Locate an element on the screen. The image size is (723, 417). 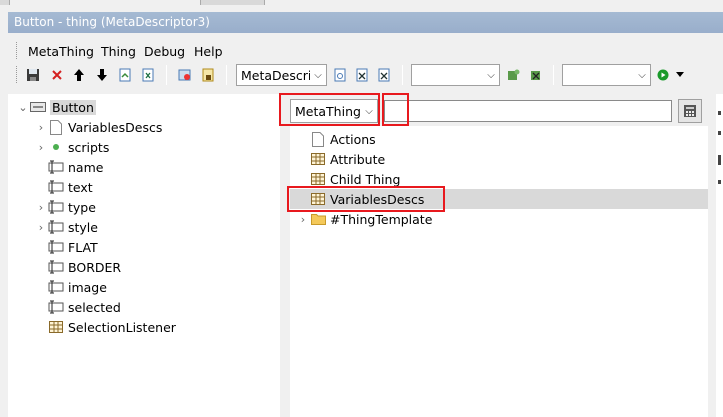
tree-item-label: selected is located at coordinates (94, 307).